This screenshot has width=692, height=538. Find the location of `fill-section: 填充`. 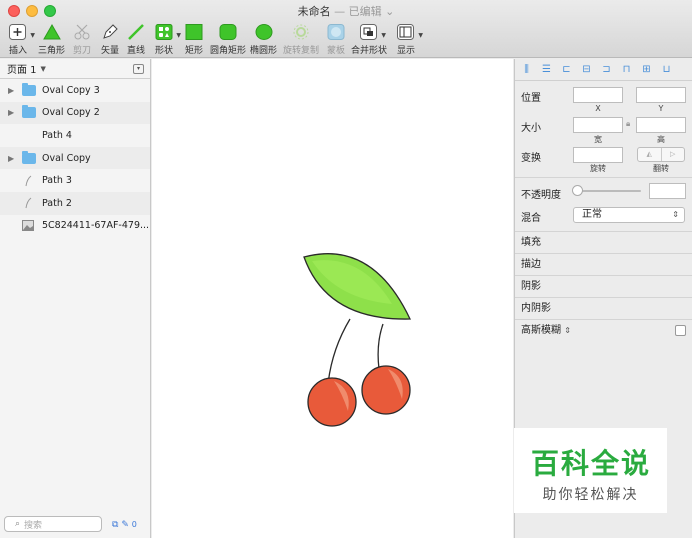

fill-section: 填充 is located at coordinates (603, 242).